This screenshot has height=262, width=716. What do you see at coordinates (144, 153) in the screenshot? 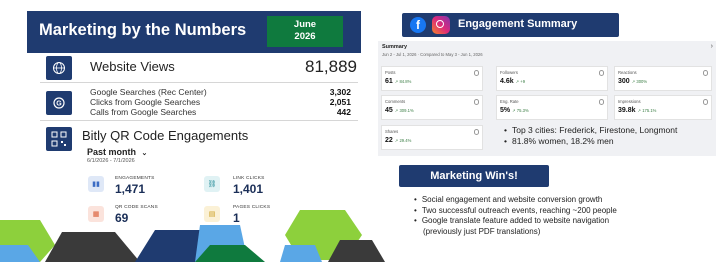
I see `chevron-down-icon: ⌄` at bounding box center [144, 153].